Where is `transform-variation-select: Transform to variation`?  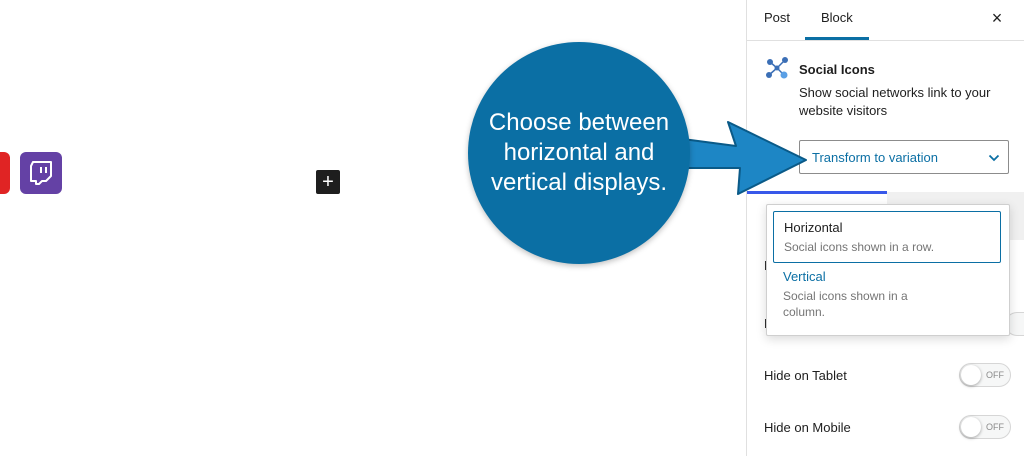
transform-variation-select: Transform to variation is located at coordinates (904, 157).